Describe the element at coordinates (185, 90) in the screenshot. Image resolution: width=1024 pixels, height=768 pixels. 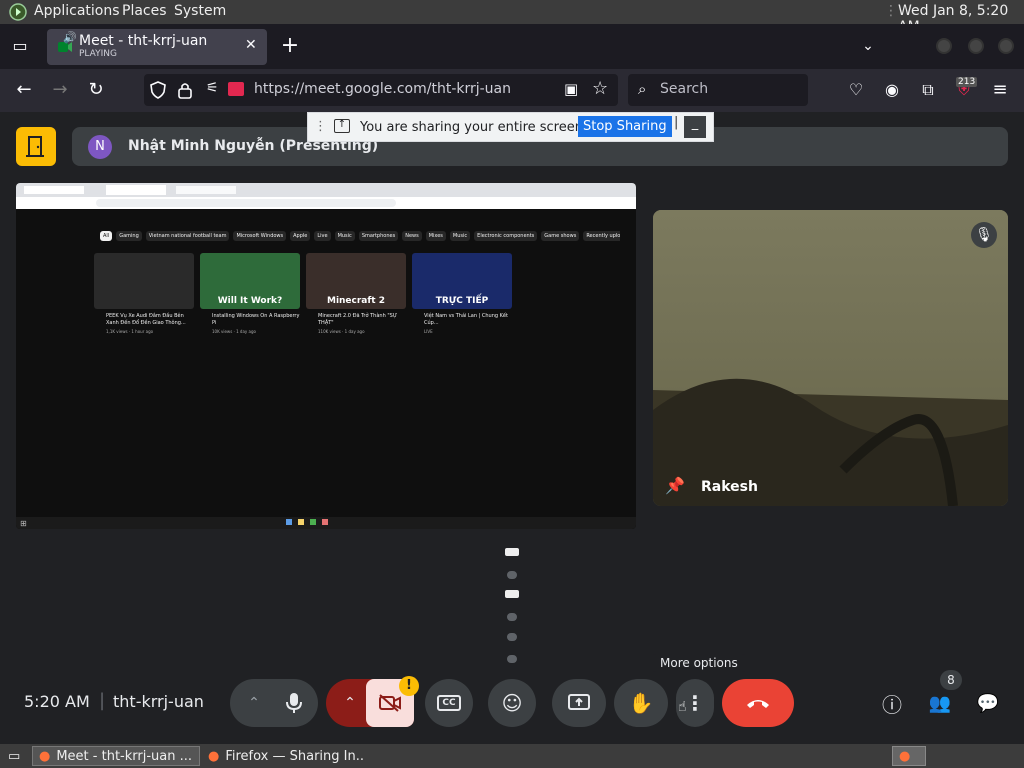
I see `lock-icon` at that location.